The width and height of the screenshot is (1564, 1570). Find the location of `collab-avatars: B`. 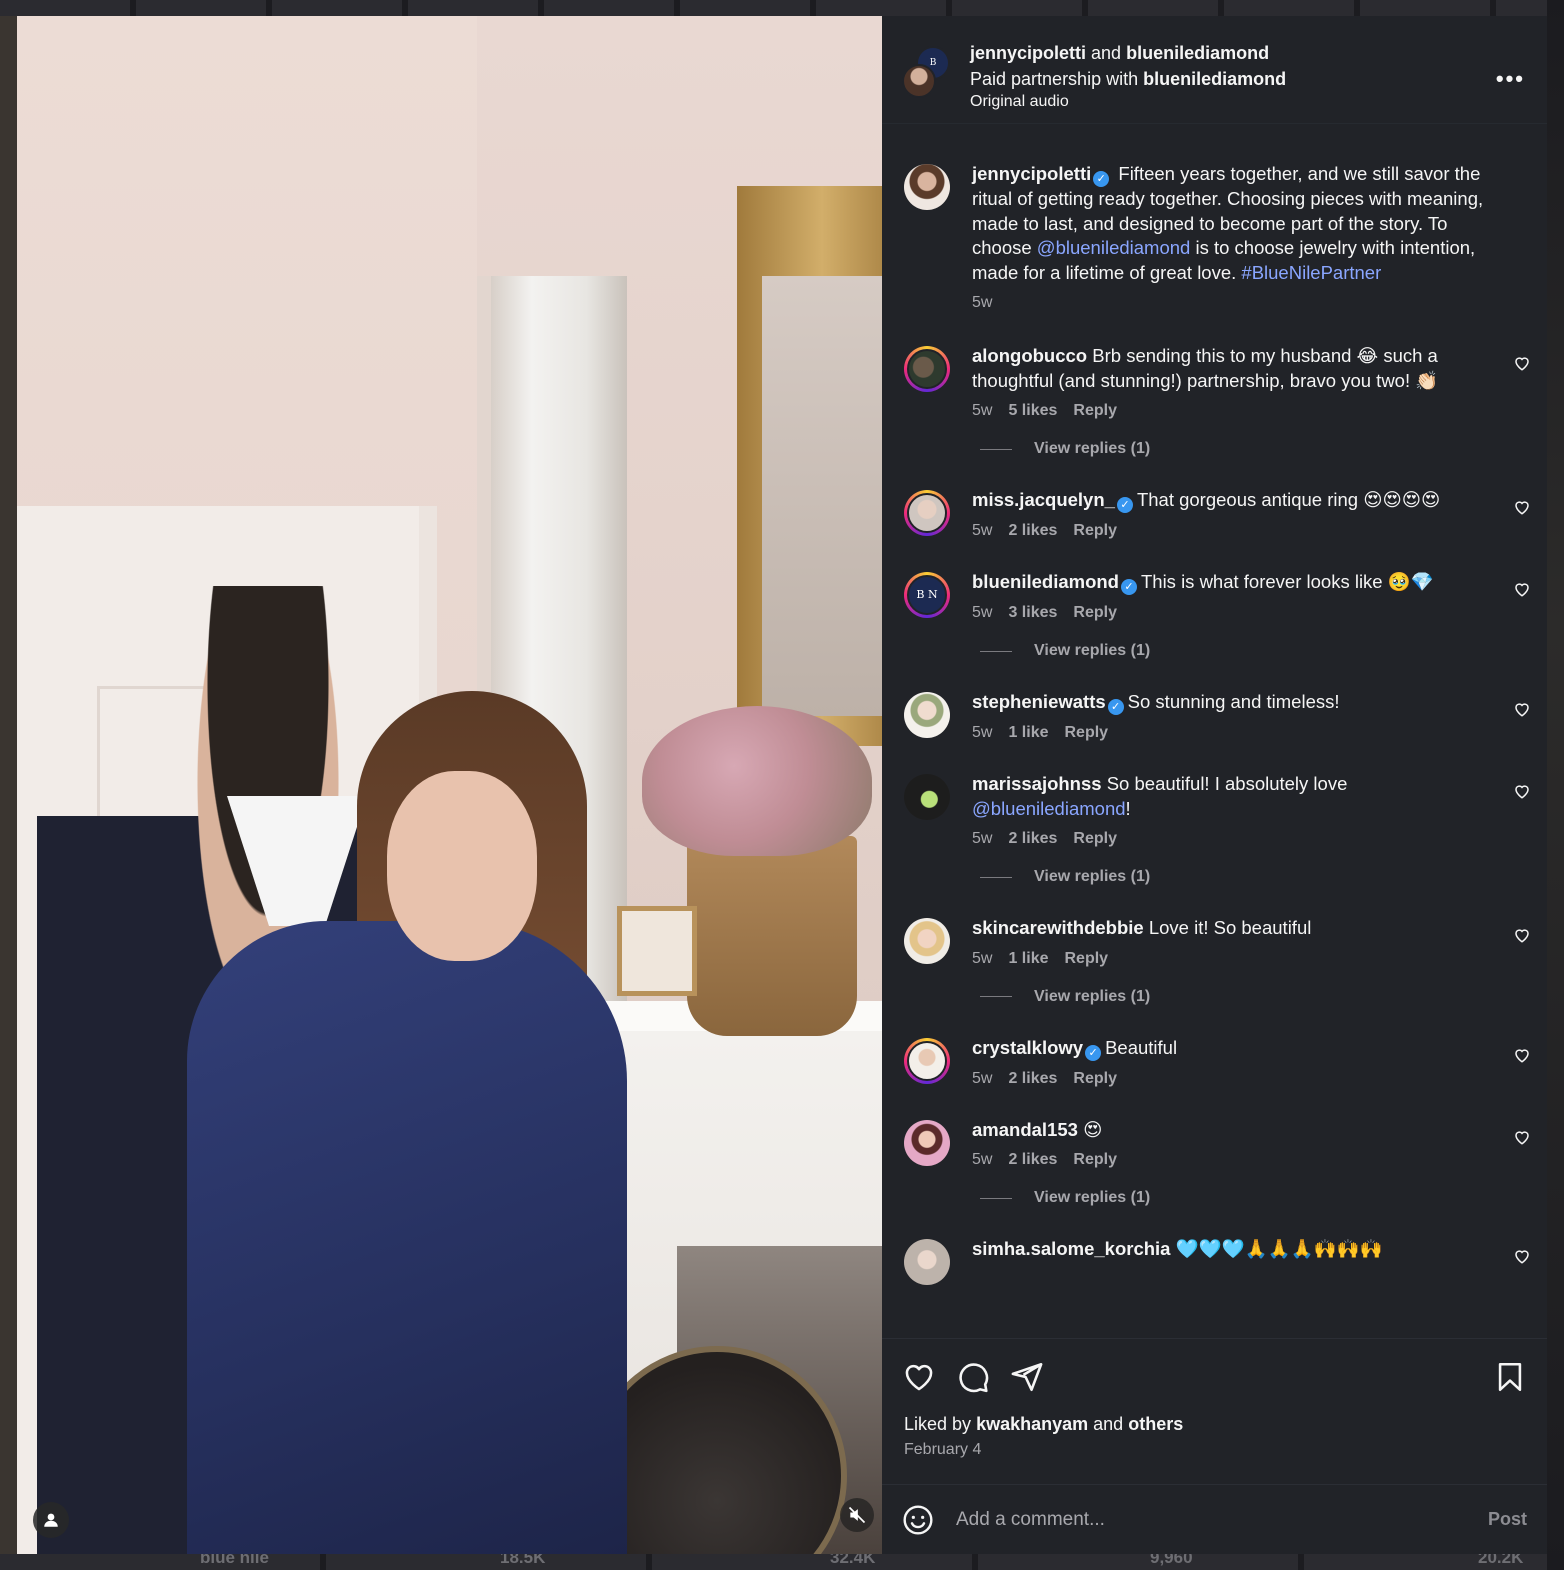

collab-avatars: B is located at coordinates (927, 70).